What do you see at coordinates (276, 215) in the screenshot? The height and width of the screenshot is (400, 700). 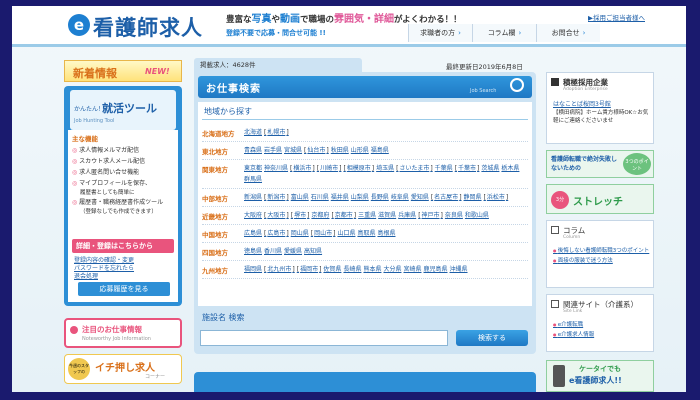 I see `prefecture-link: 大阪市` at bounding box center [276, 215].